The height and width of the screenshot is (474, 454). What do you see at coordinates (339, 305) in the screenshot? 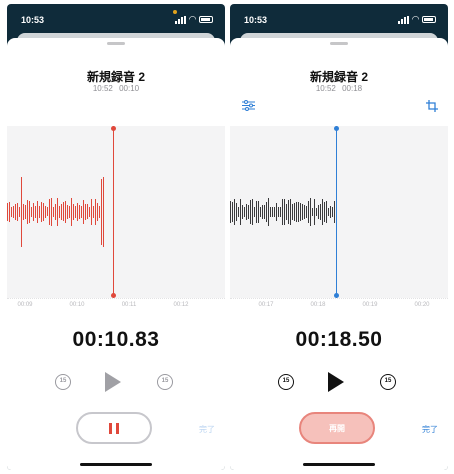
I see `timeline-ruler: 00:17 00:18 00:19 00:20` at bounding box center [339, 305].